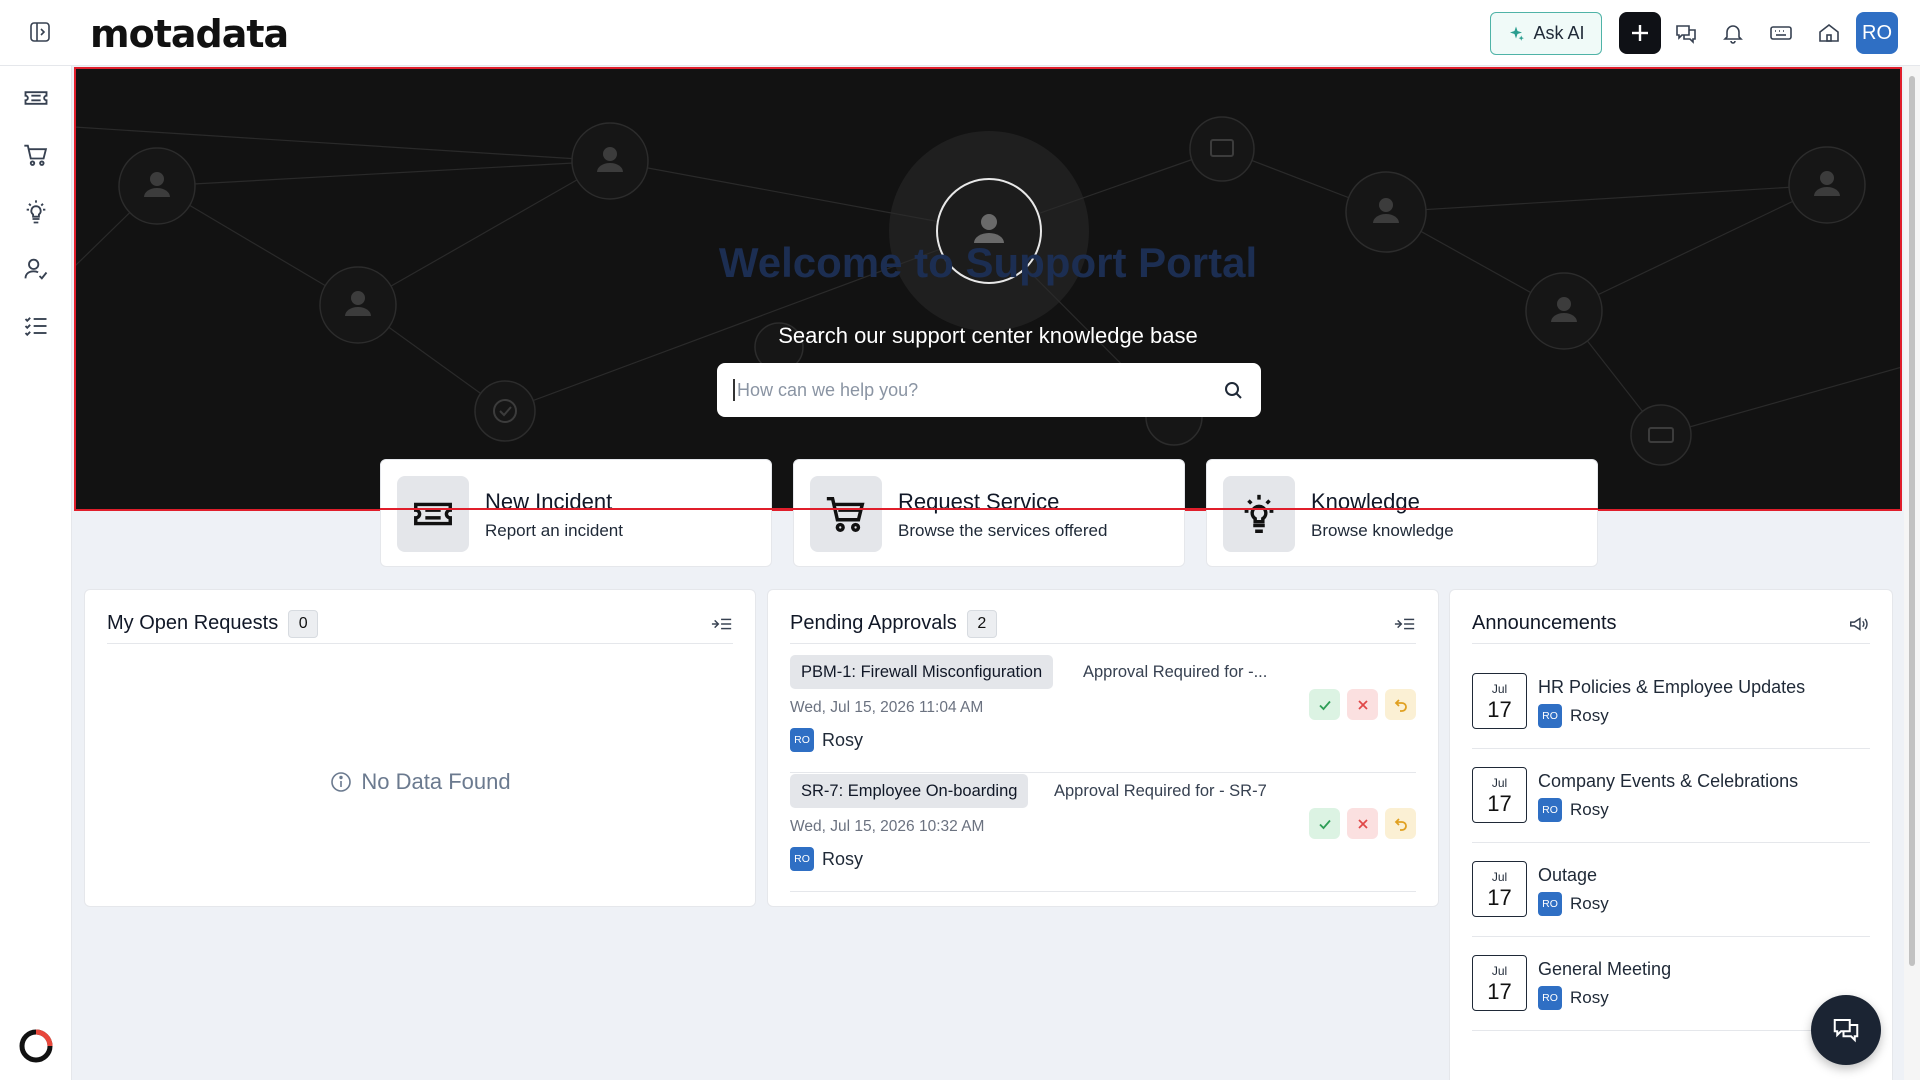  I want to click on create-new-button, so click(1640, 33).